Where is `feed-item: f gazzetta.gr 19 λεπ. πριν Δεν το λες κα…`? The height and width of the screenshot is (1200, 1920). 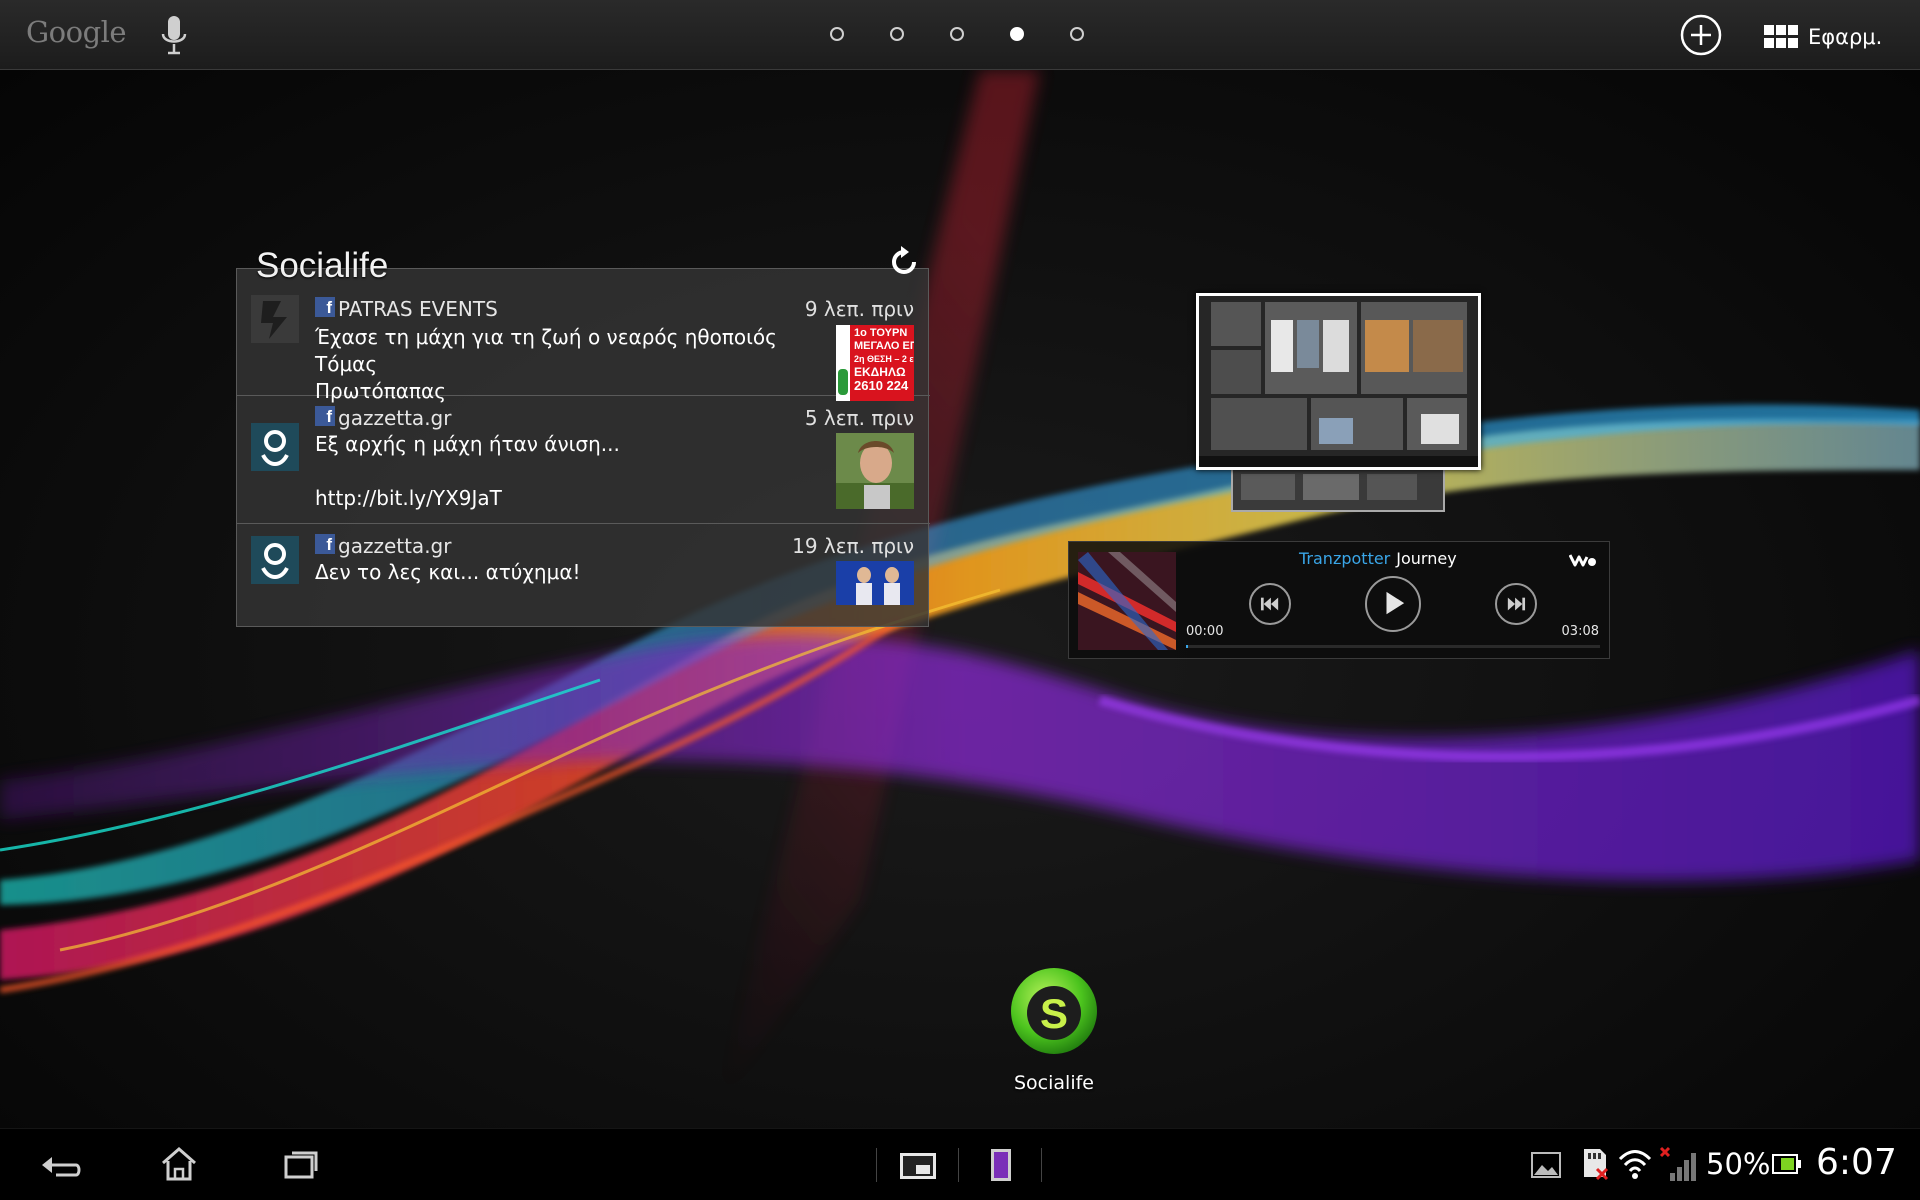
feed-item: f gazzetta.gr 19 λεπ. πριν Δεν το λες κα… is located at coordinates (583, 576).